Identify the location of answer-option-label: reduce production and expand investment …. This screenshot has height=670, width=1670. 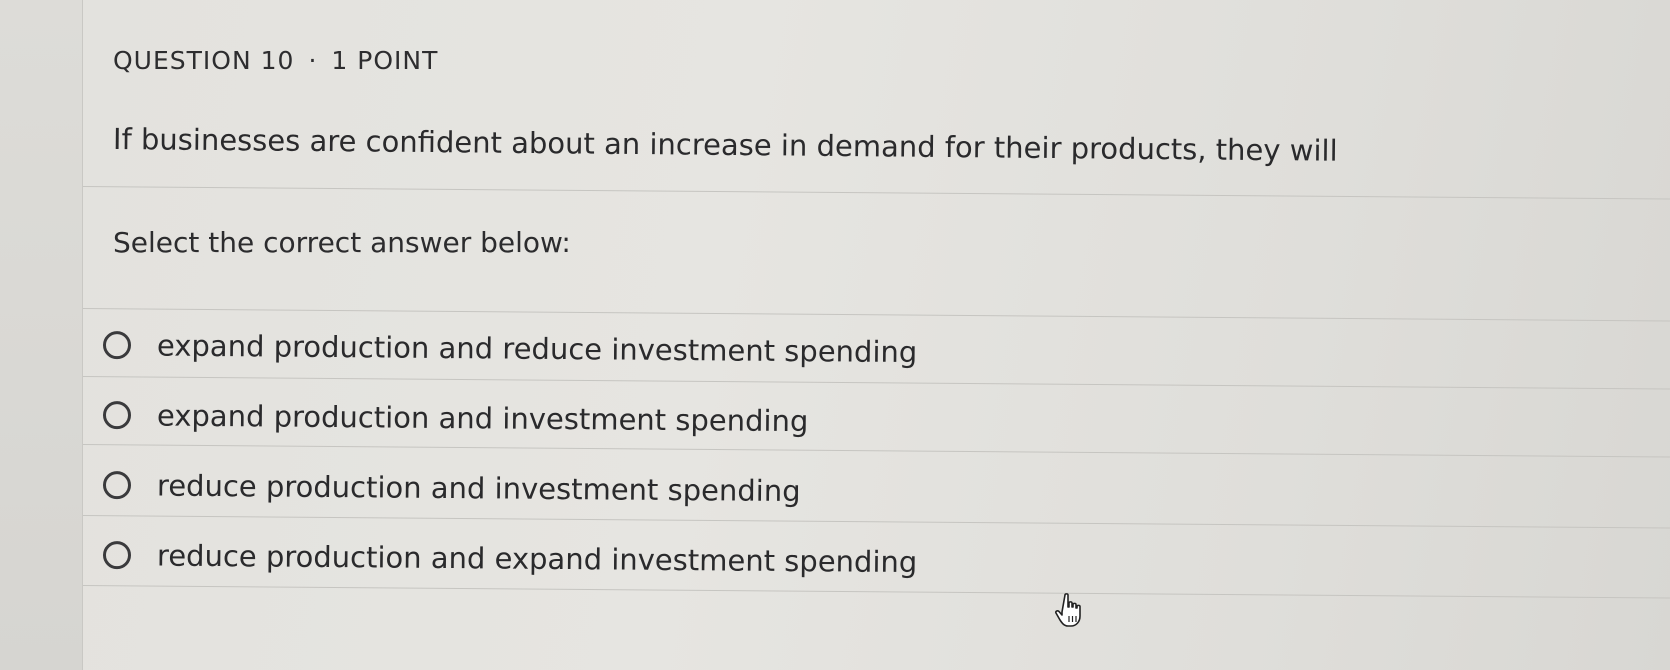
(537, 559).